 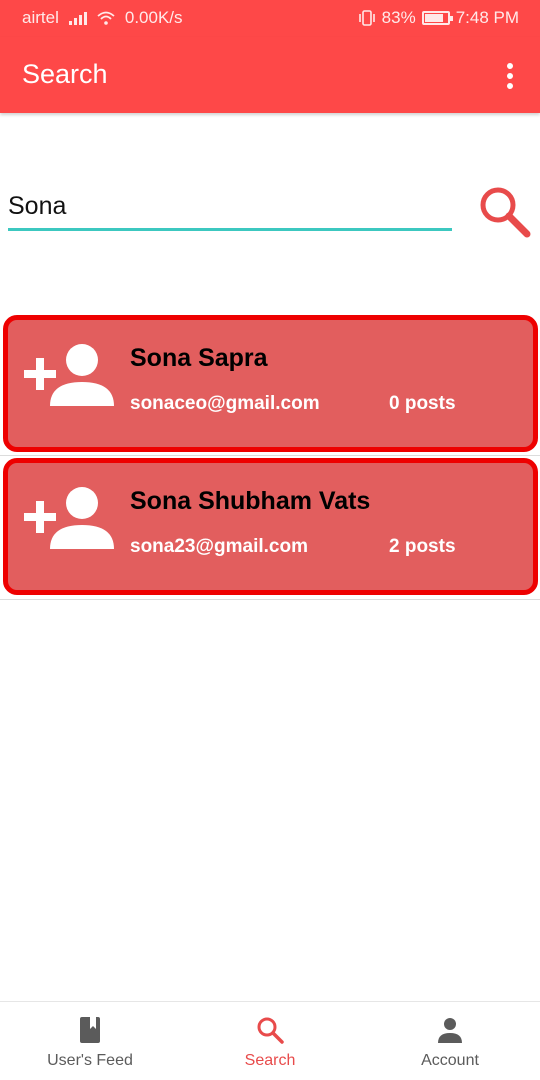 I want to click on result-email: sona23@gmail.com, so click(x=219, y=546).